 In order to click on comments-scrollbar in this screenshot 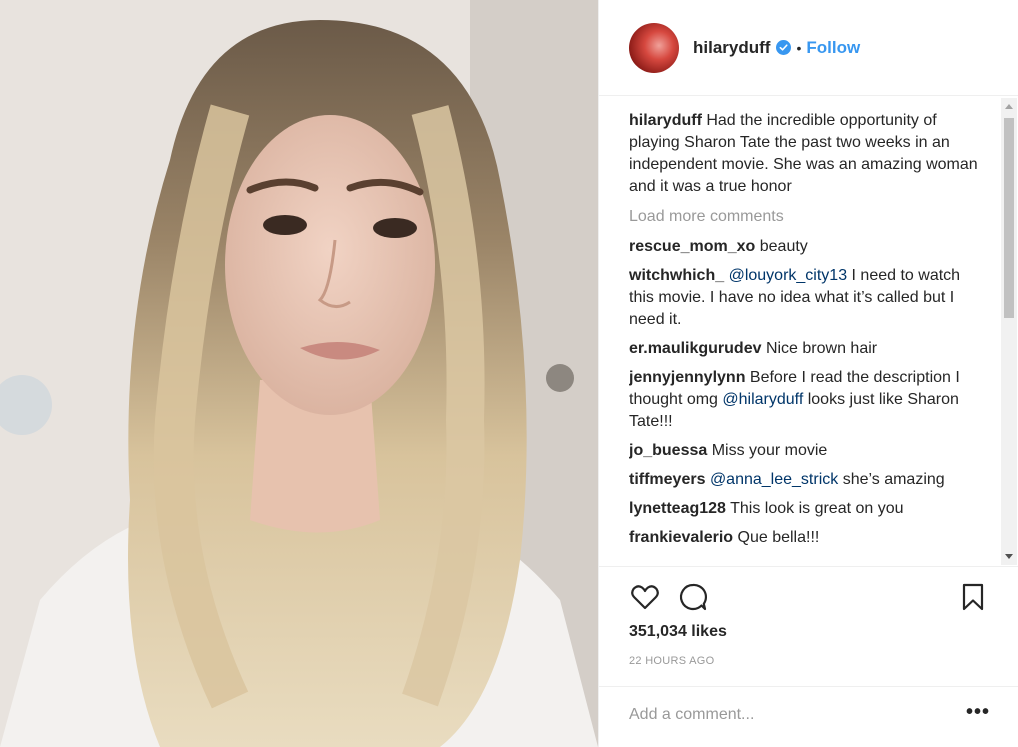, I will do `click(1009, 331)`.